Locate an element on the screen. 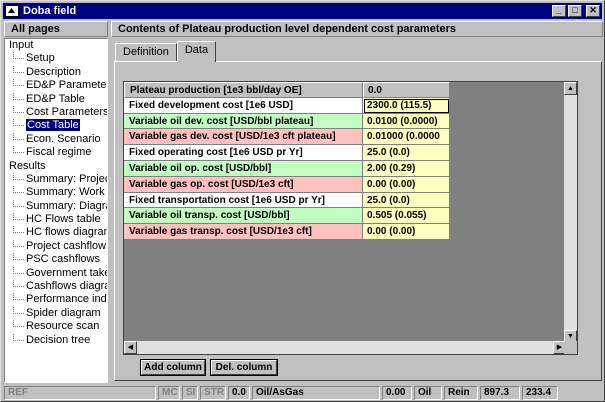 Image resolution: width=605 pixels, height=402 pixels. row-label: Variable gas op. cost [USD/1e3 cft] is located at coordinates (243, 184).